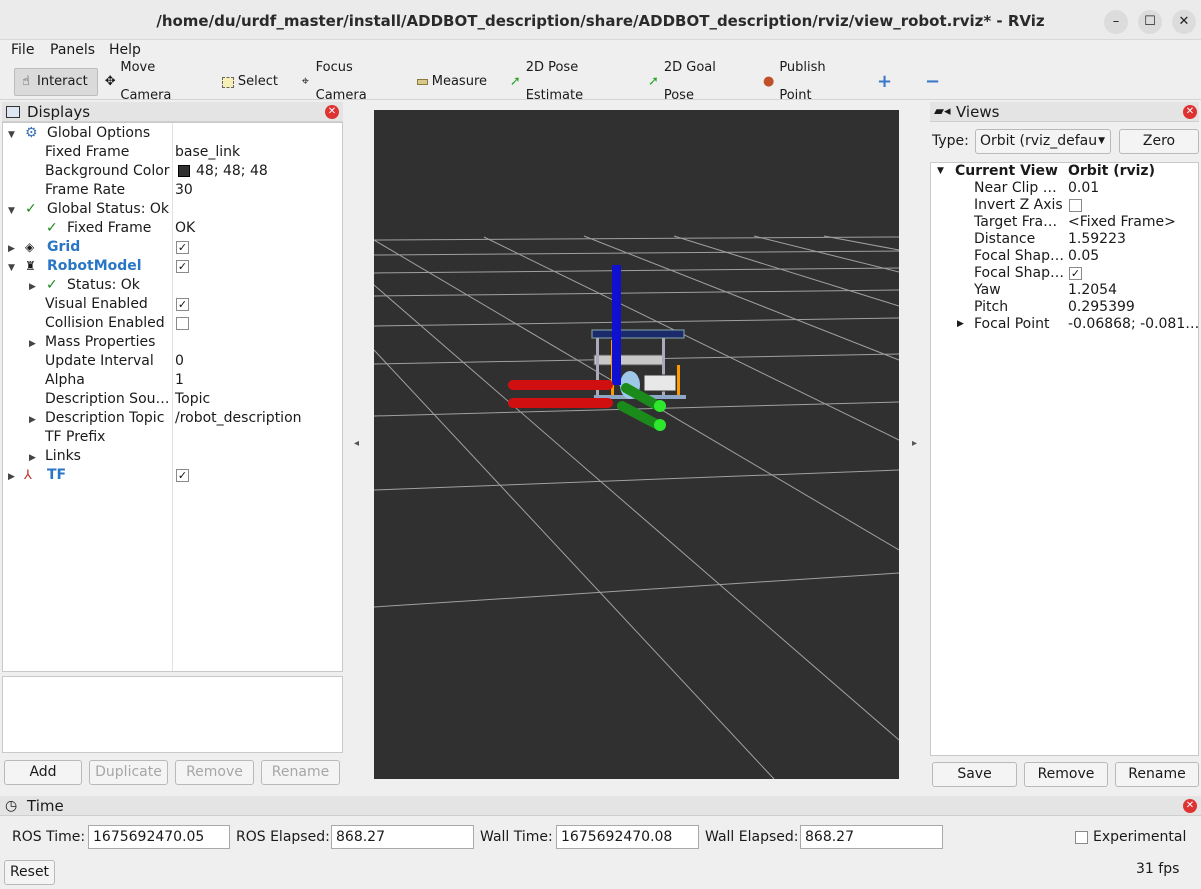  I want to click on ros-elapsed-field: 868.27, so click(402, 837).